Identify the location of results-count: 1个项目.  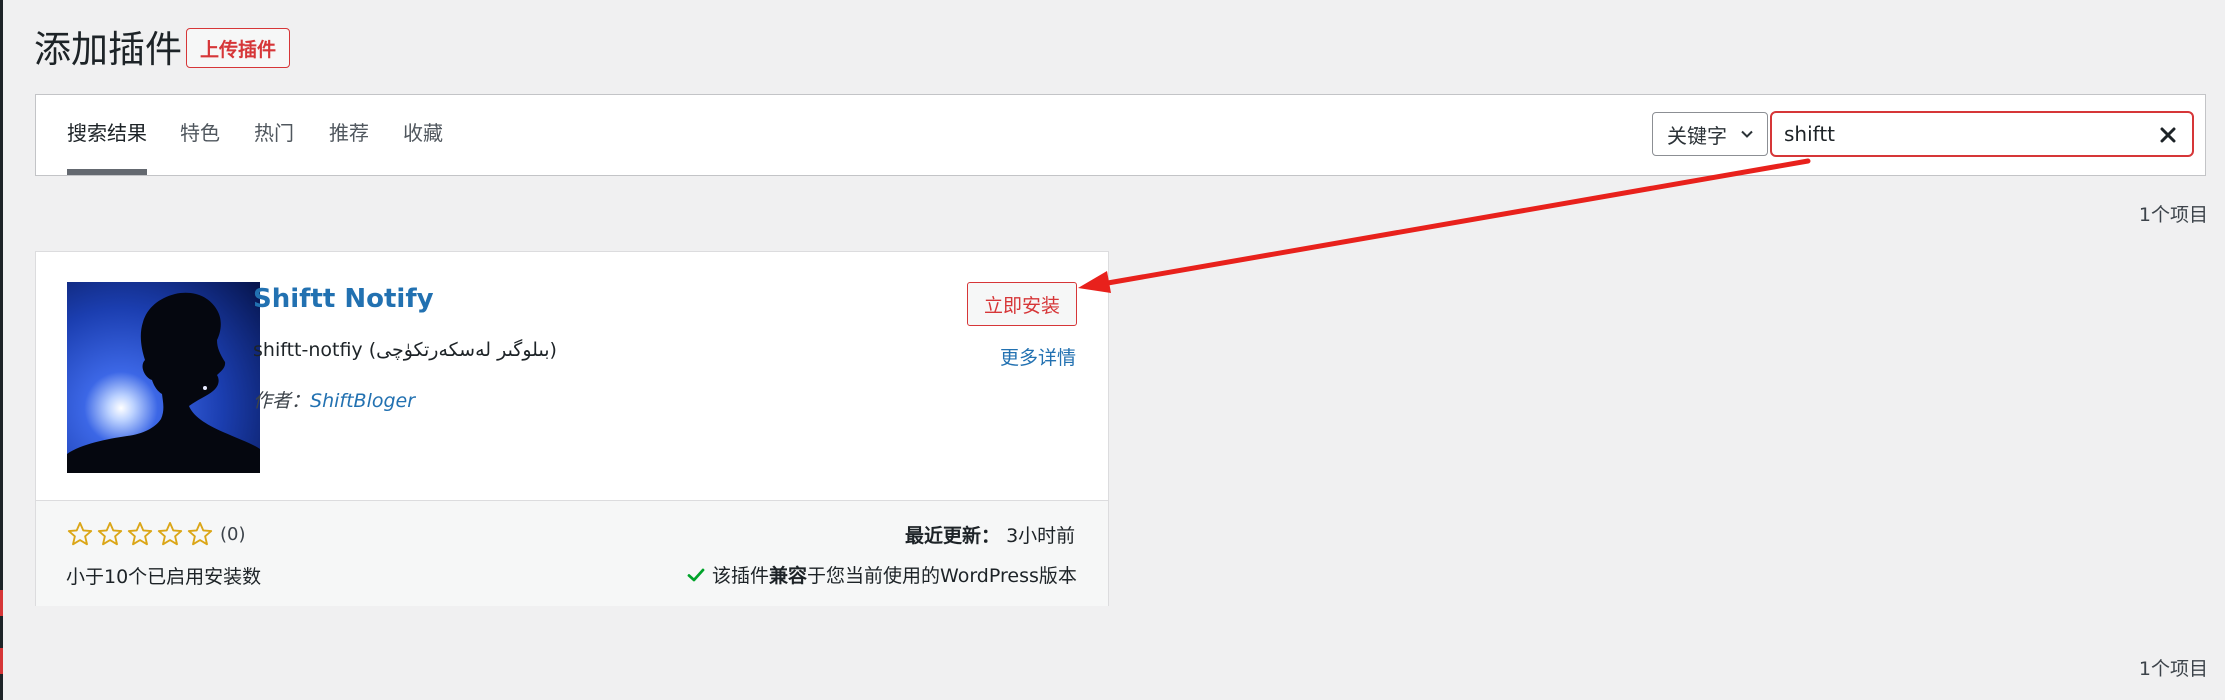
(2173, 215).